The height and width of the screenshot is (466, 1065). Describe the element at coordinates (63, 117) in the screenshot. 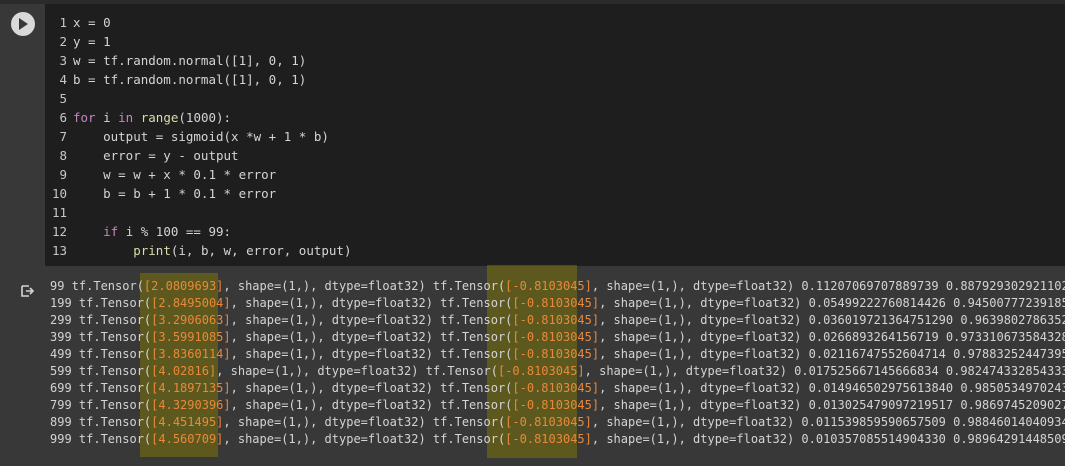

I see `line-number: 6` at that location.